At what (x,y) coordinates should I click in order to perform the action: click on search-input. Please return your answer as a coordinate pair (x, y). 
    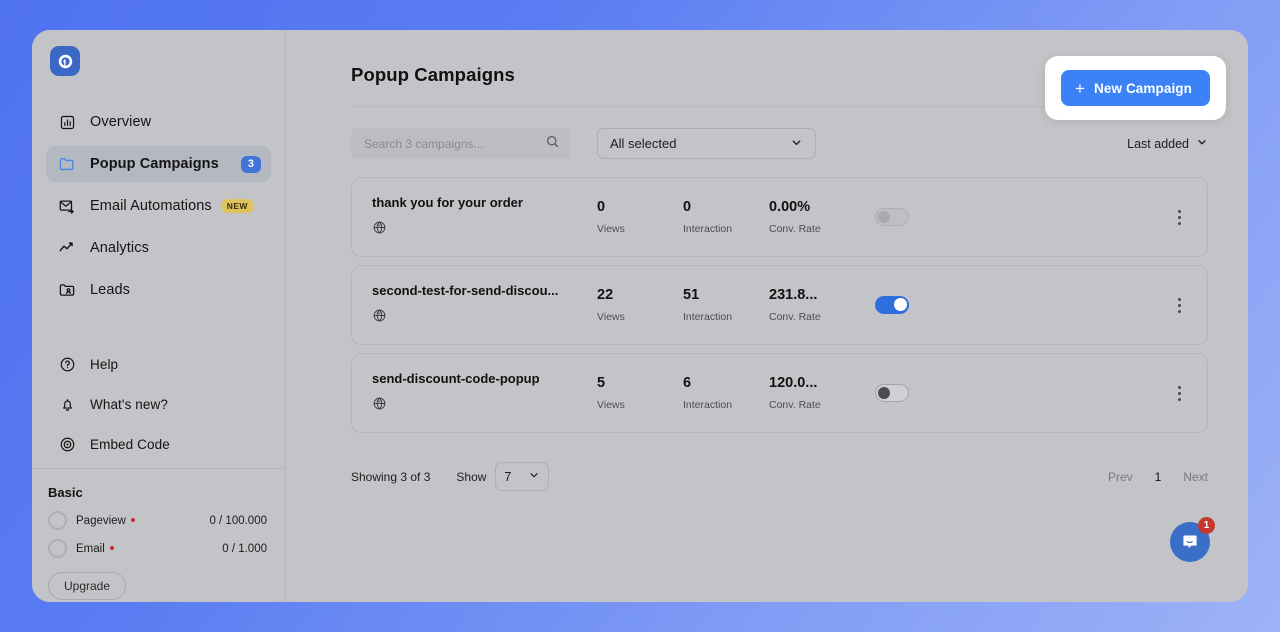
    Looking at the image, I should click on (454, 143).